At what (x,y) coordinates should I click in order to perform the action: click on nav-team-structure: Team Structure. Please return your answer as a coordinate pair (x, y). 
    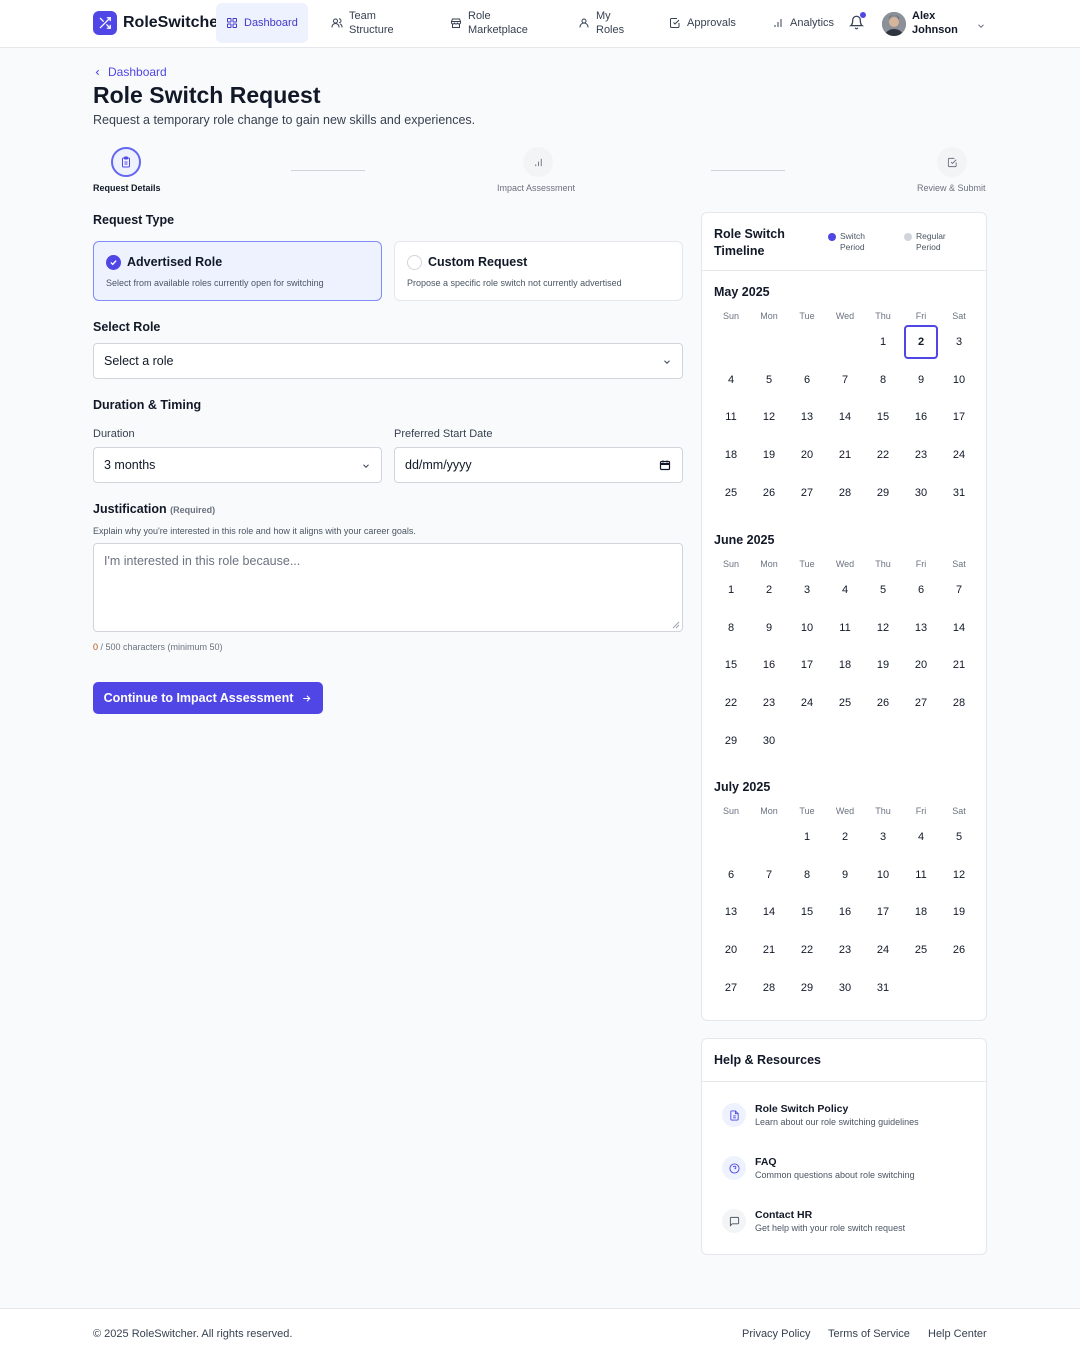
    Looking at the image, I should click on (371, 23).